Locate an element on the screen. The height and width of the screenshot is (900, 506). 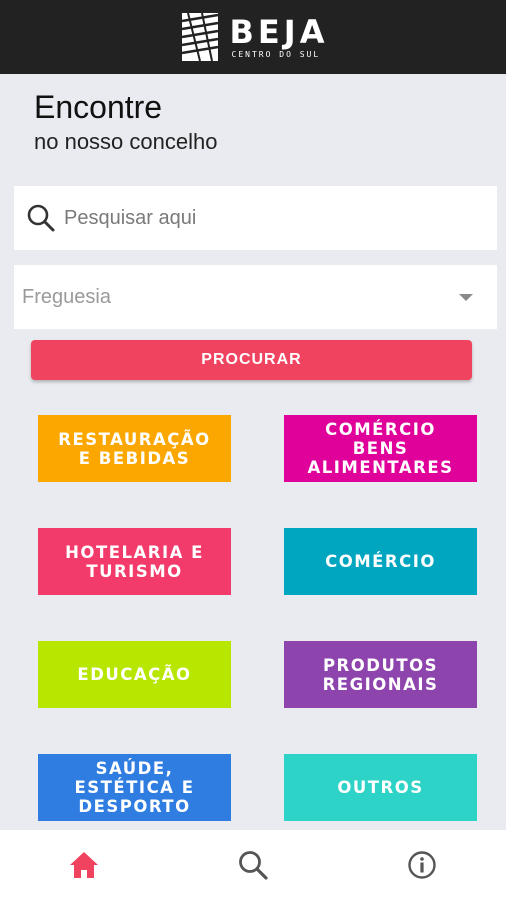
app-header: BEJA CENTRO DO SUL is located at coordinates (253, 37).